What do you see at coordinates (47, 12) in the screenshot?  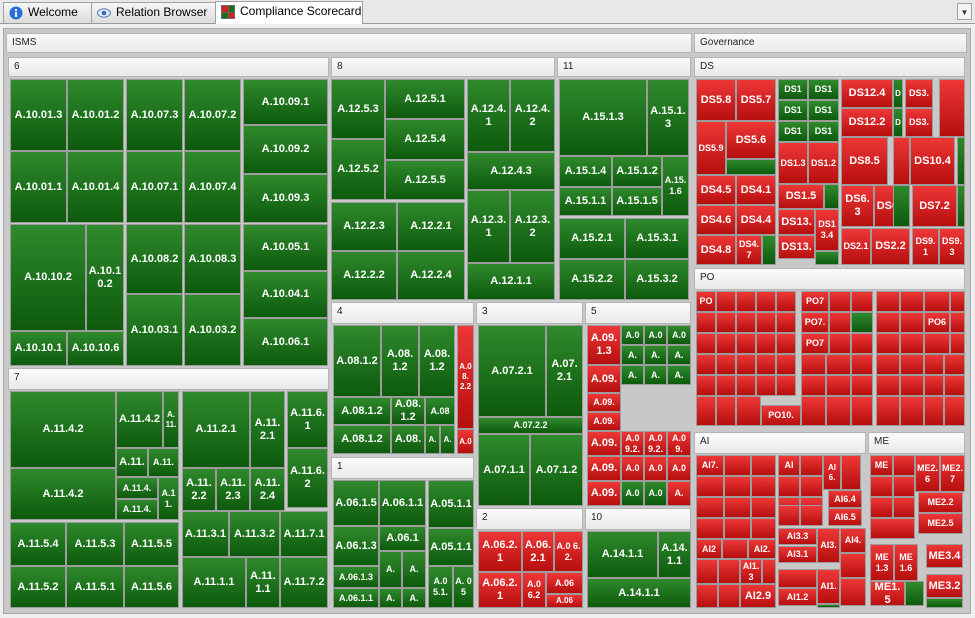 I see `tab-welcome: Welcome` at bounding box center [47, 12].